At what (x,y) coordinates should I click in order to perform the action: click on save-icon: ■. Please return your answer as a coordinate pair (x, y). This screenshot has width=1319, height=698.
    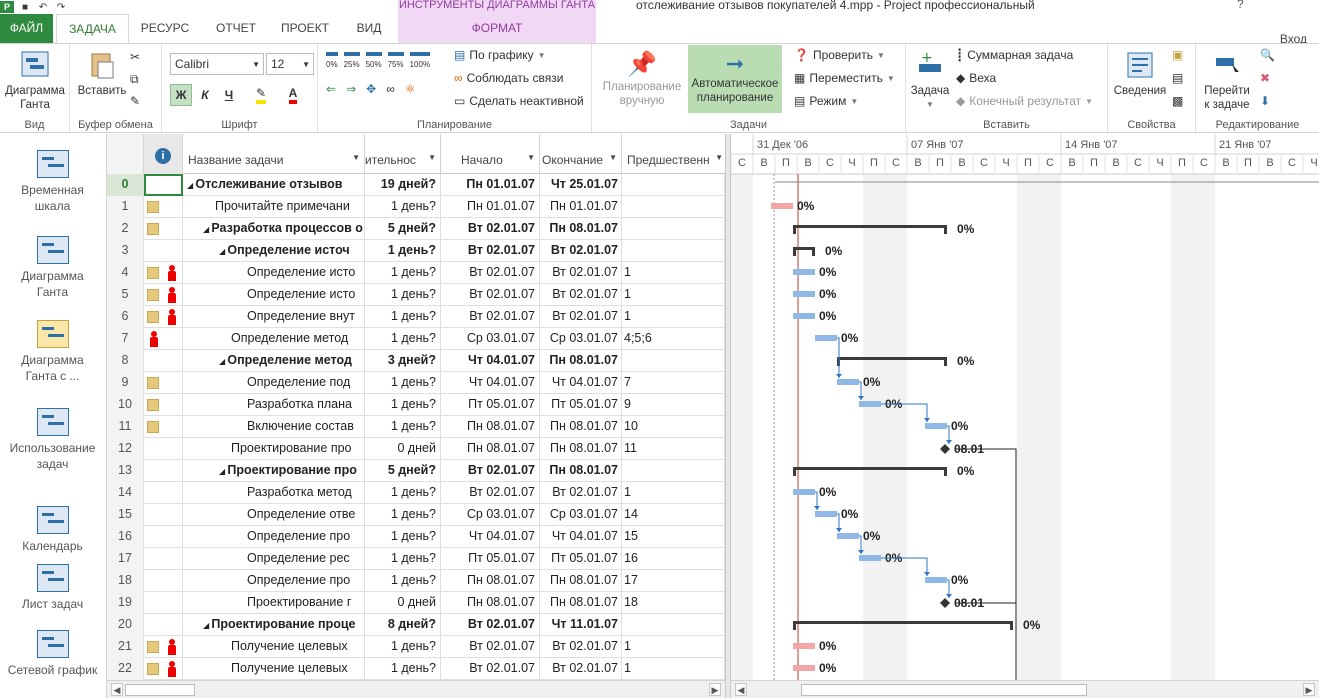
    Looking at the image, I should click on (25, 7).